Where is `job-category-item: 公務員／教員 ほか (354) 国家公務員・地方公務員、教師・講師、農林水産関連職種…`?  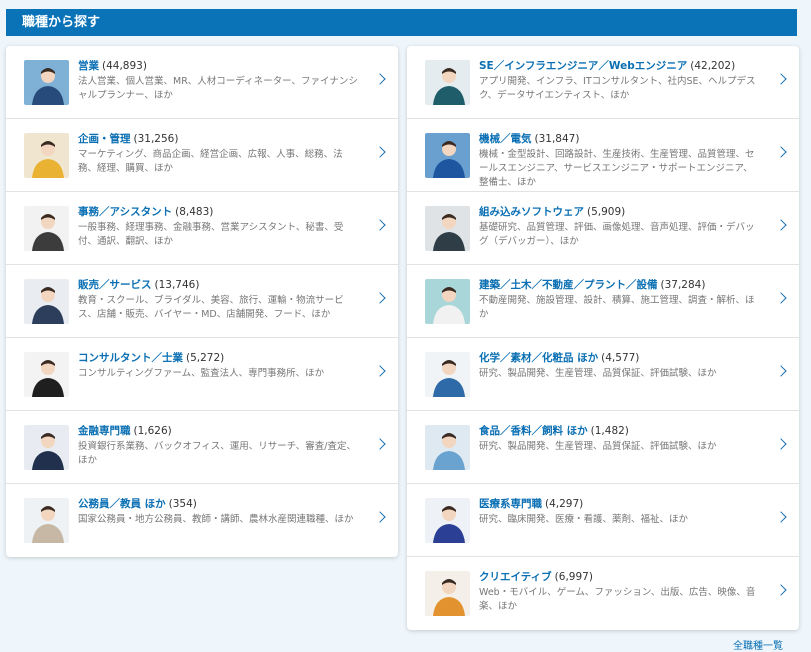
job-category-item: 公務員／教員 ほか (354) 国家公務員・地方公務員、教師・講師、農林水産関連職種… is located at coordinates (202, 520).